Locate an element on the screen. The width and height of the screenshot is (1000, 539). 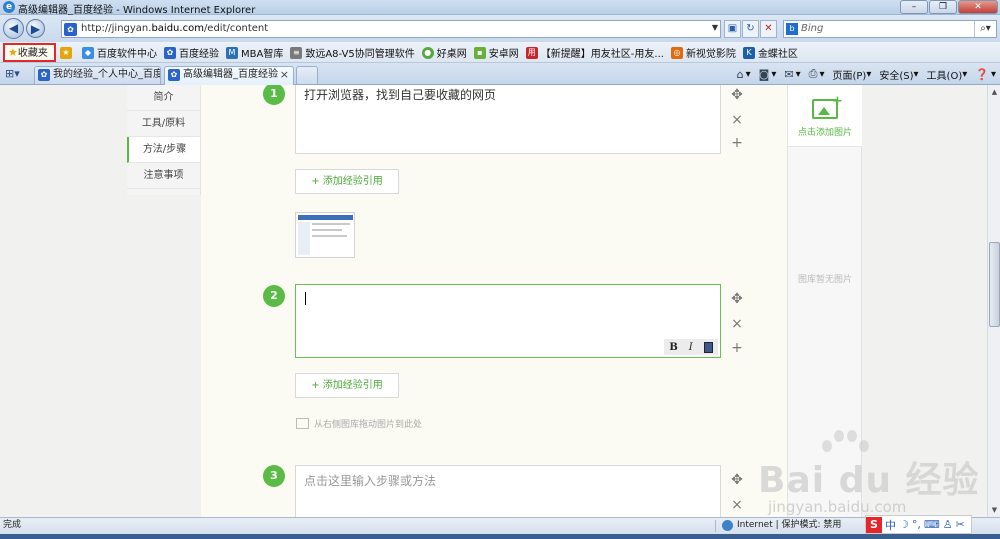
home-icon: ⌂ ▾ is located at coordinates (744, 74).